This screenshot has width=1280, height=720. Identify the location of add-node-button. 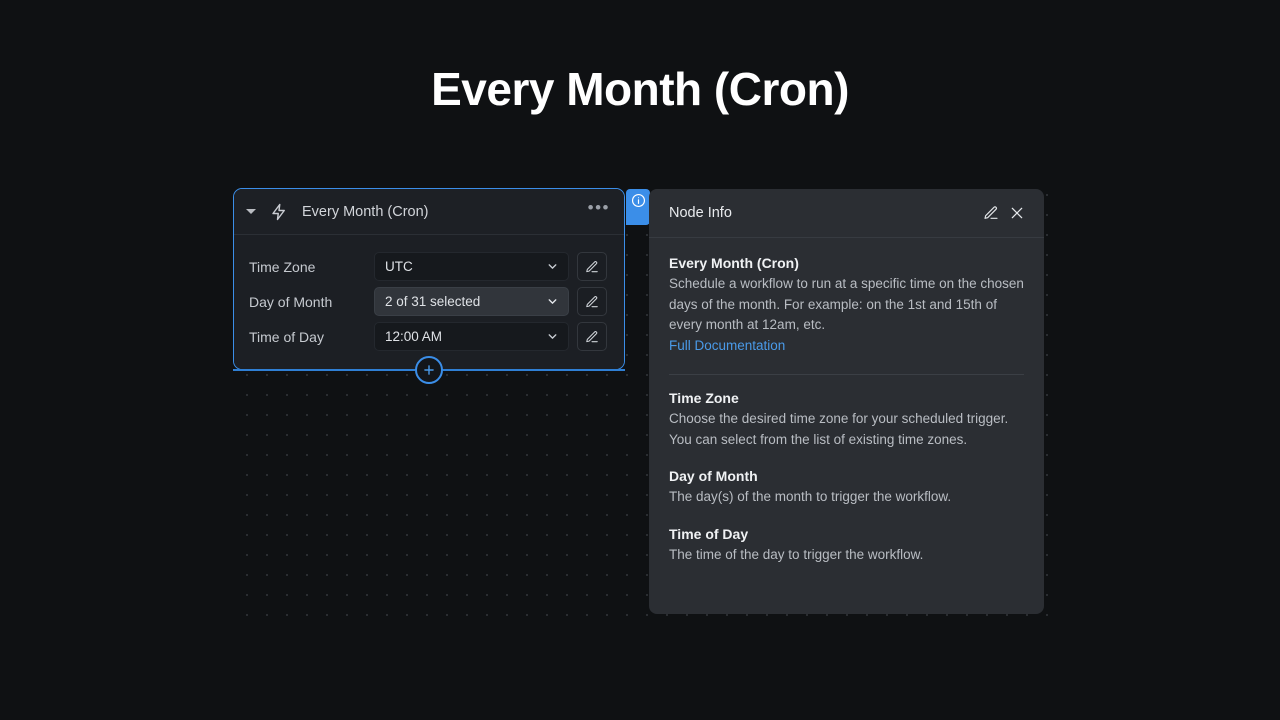
(429, 370).